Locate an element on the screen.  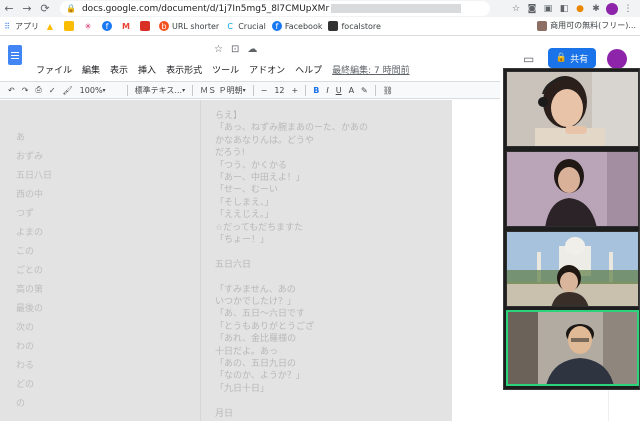
extension-box-icon: ▣ is located at coordinates (548, 9).